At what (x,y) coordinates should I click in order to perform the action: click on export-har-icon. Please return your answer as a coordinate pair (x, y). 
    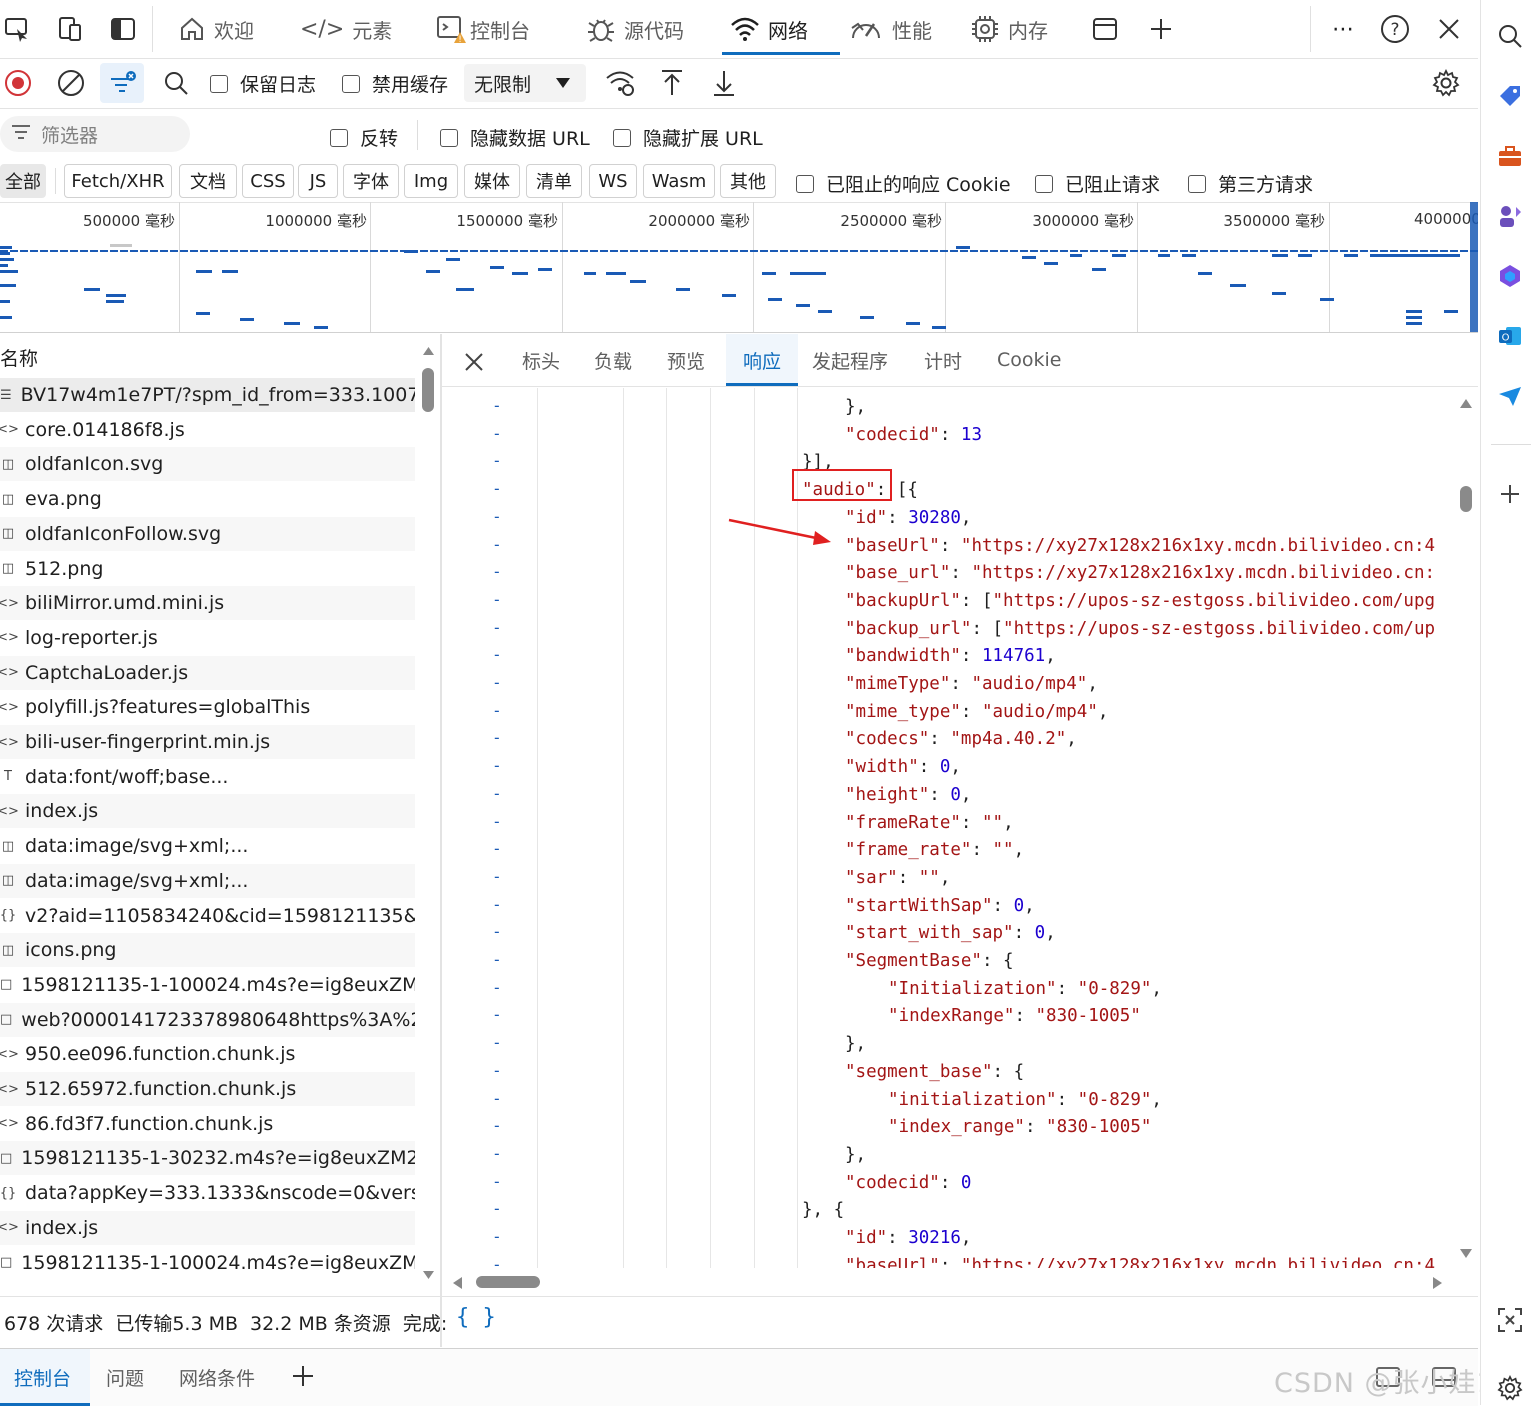
    Looking at the image, I should click on (724, 83).